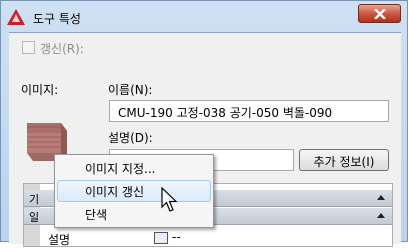 The image size is (408, 248). What do you see at coordinates (62, 49) in the screenshot?
I see `refresh-checkbox-label: 갱신(R):` at bounding box center [62, 49].